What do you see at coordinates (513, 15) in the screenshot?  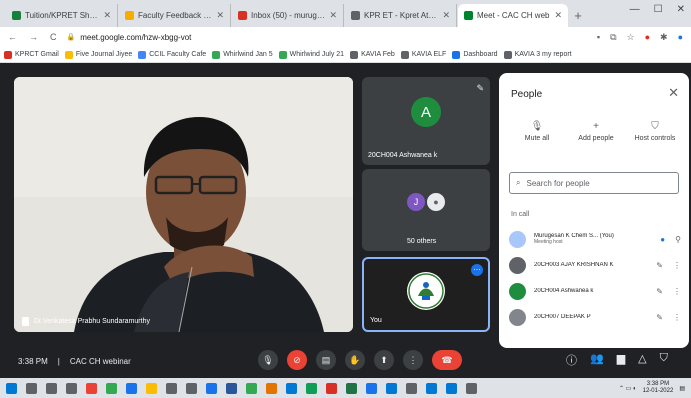 I see `browser-tab: Meet - CAC CH web ✕` at bounding box center [513, 15].